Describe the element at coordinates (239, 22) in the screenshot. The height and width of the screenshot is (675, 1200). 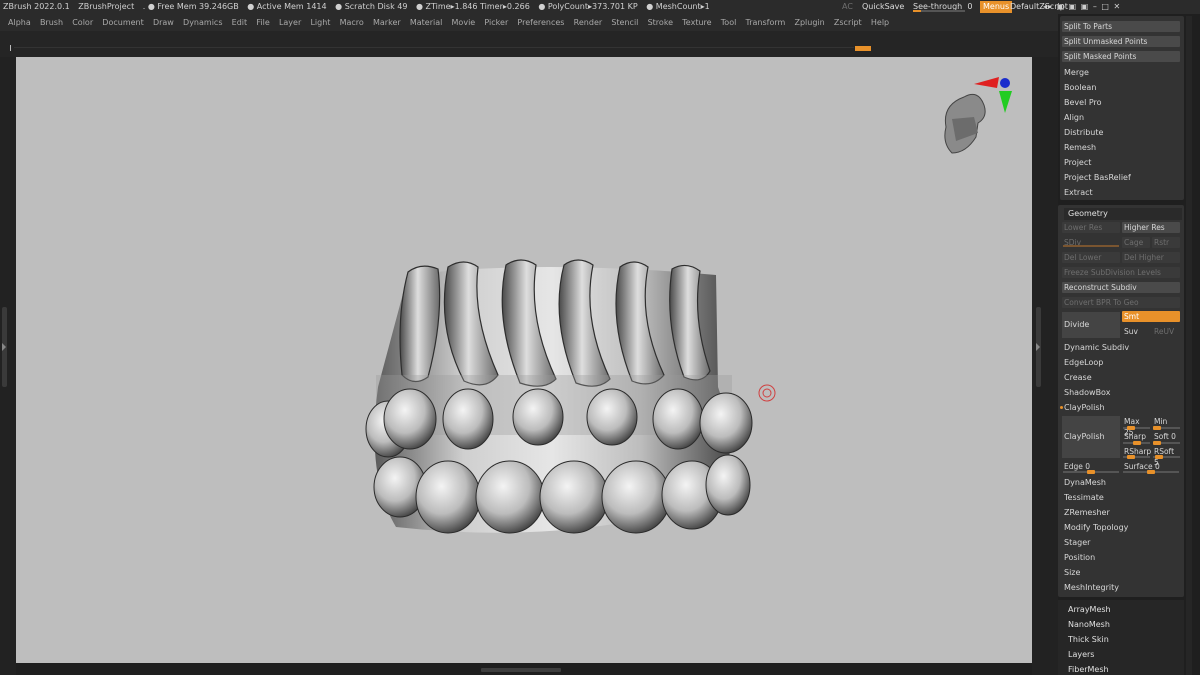
I see `menu-edit: Edit` at that location.